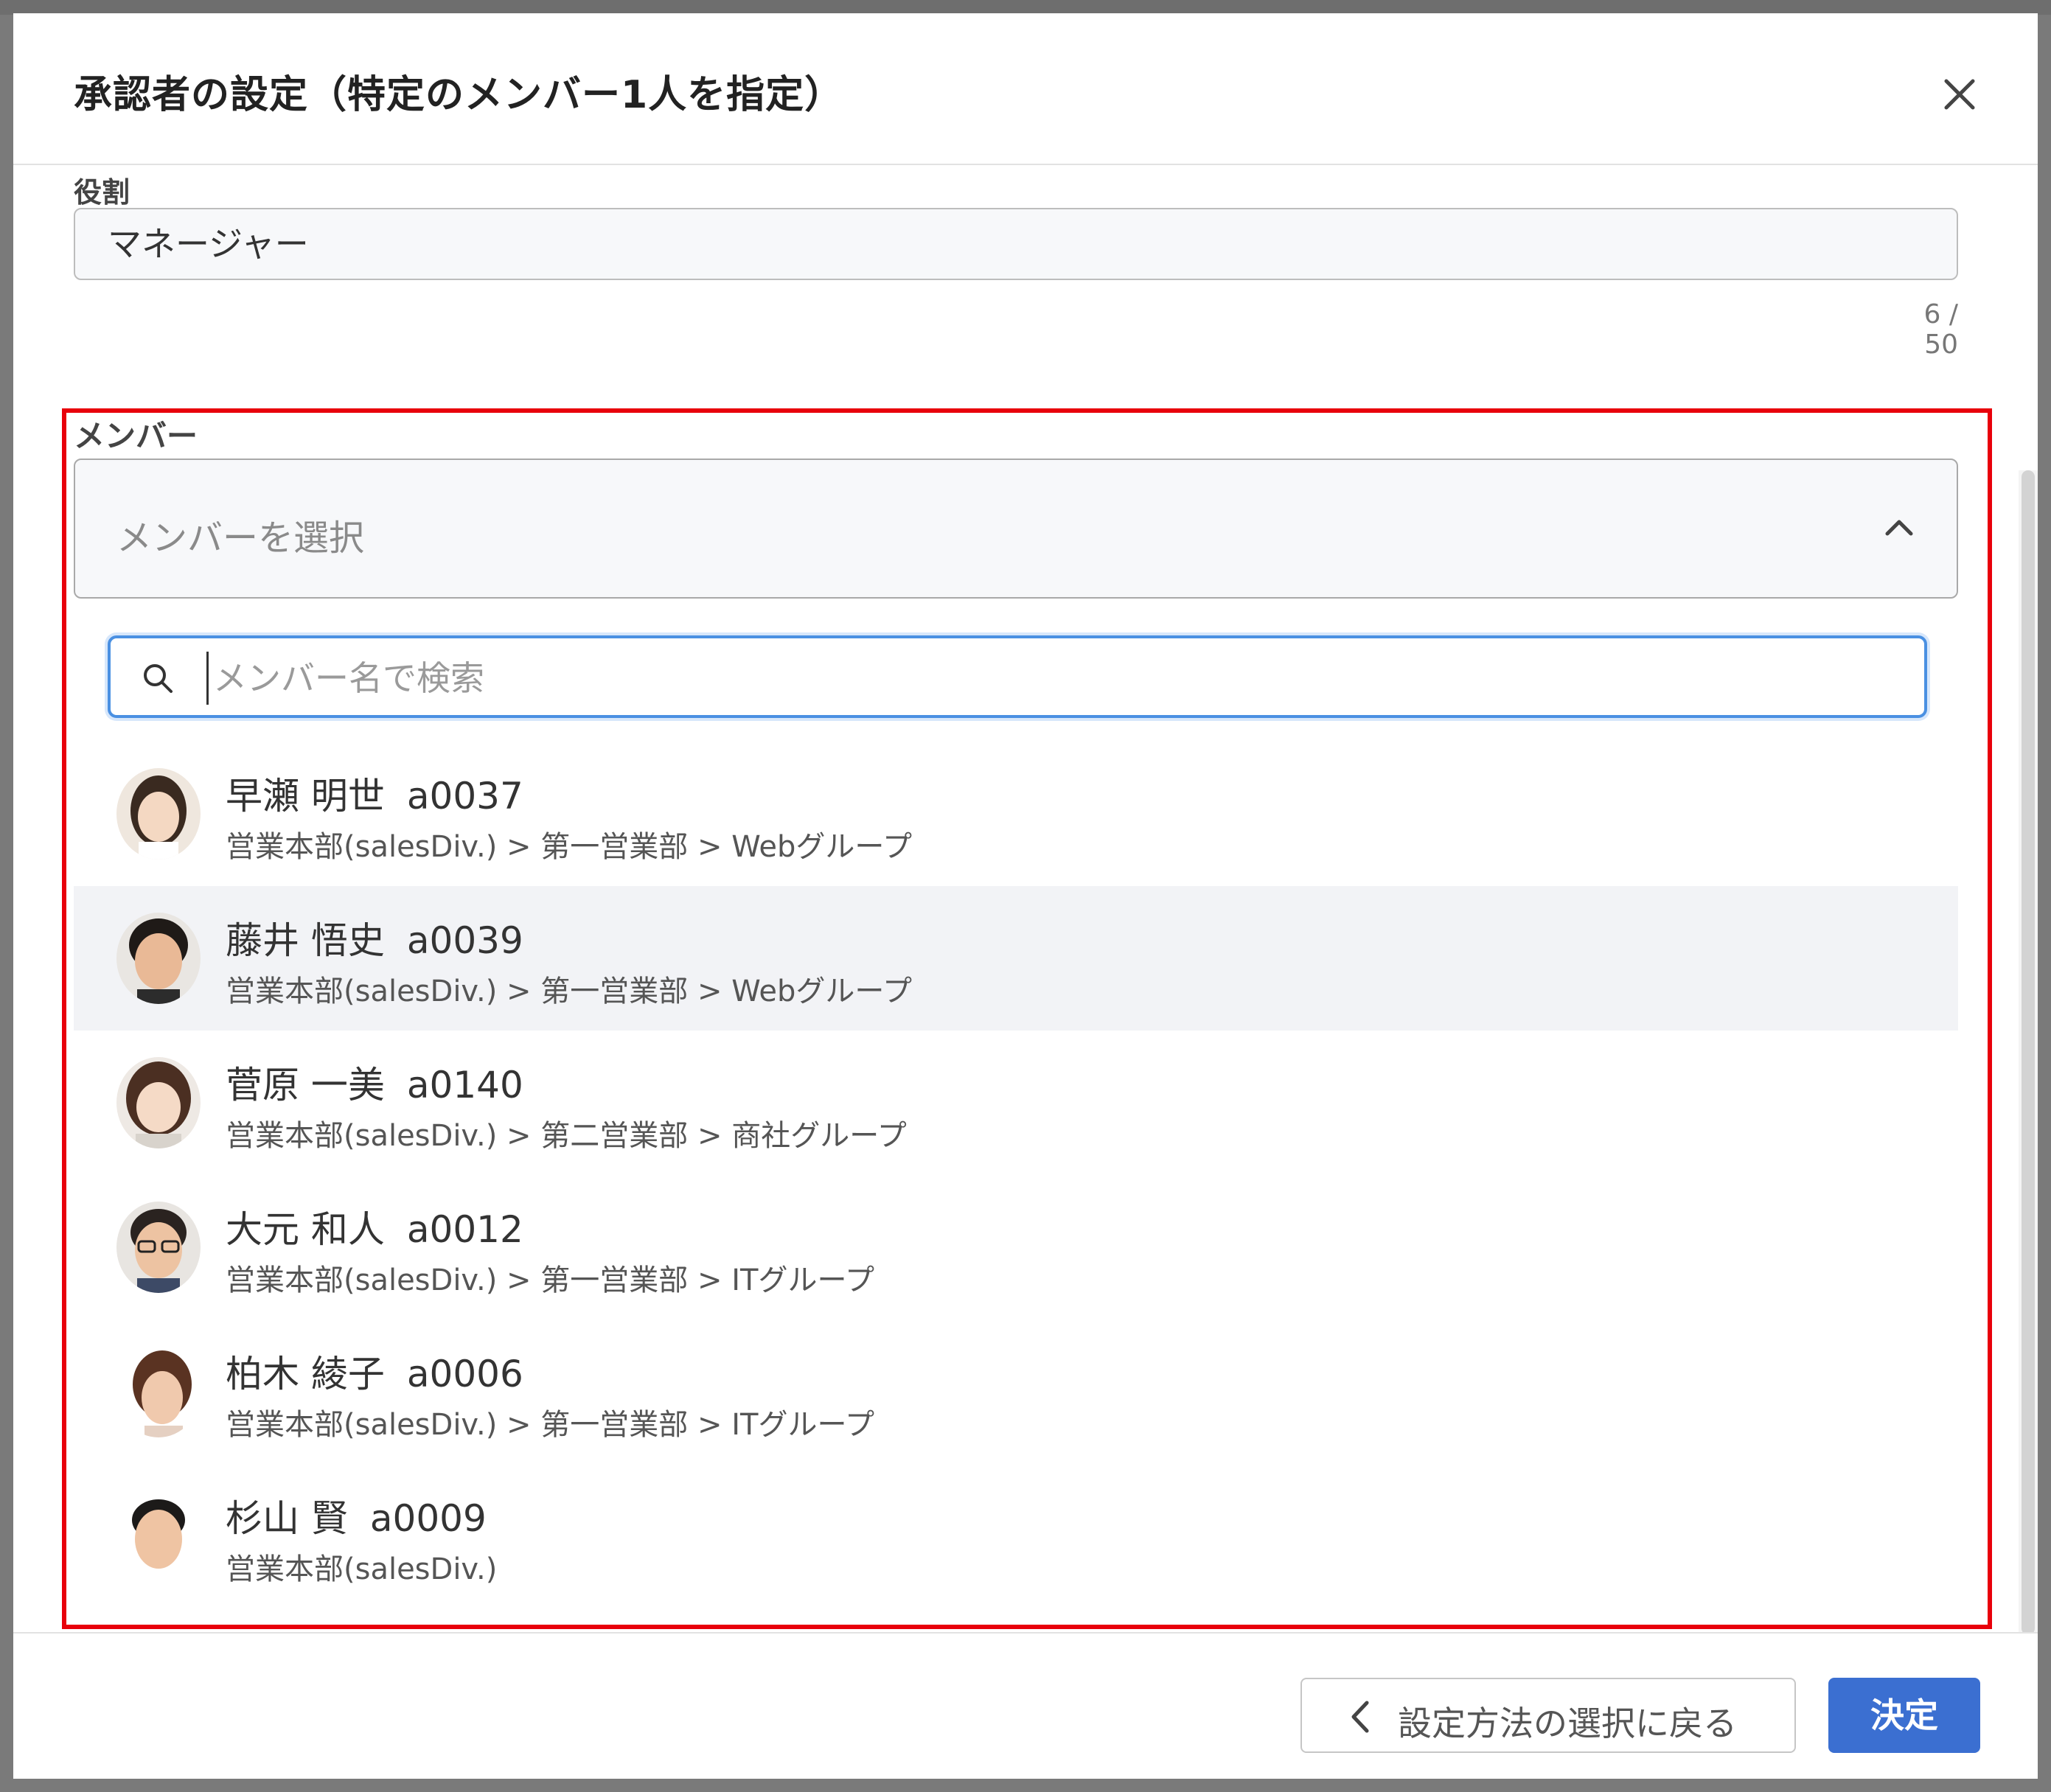 The image size is (2051, 1792). Describe the element at coordinates (306, 940) in the screenshot. I see `member-name: 藤井 悟史` at that location.